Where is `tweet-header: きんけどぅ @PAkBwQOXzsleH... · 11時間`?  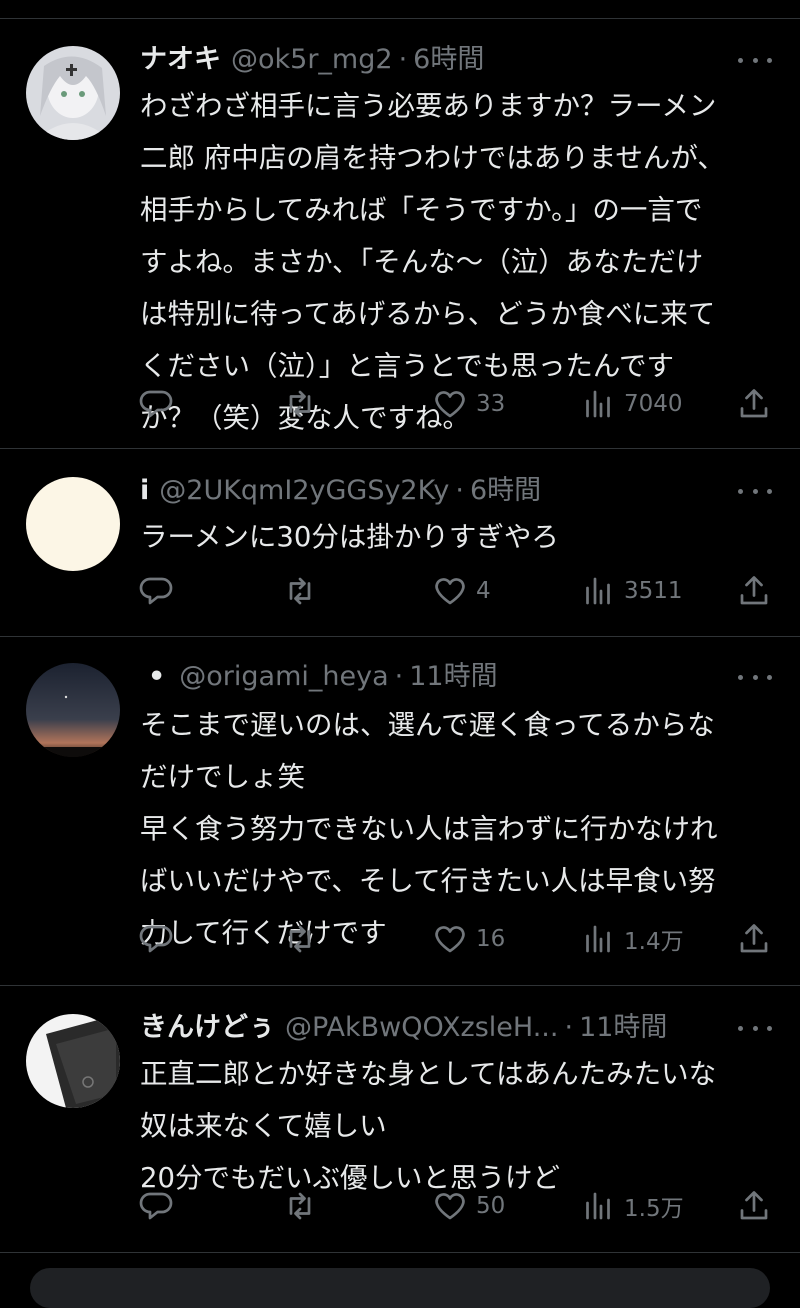 tweet-header: きんけどぅ @PAkBwQOXzsleH... · 11時間 is located at coordinates (425, 1028).